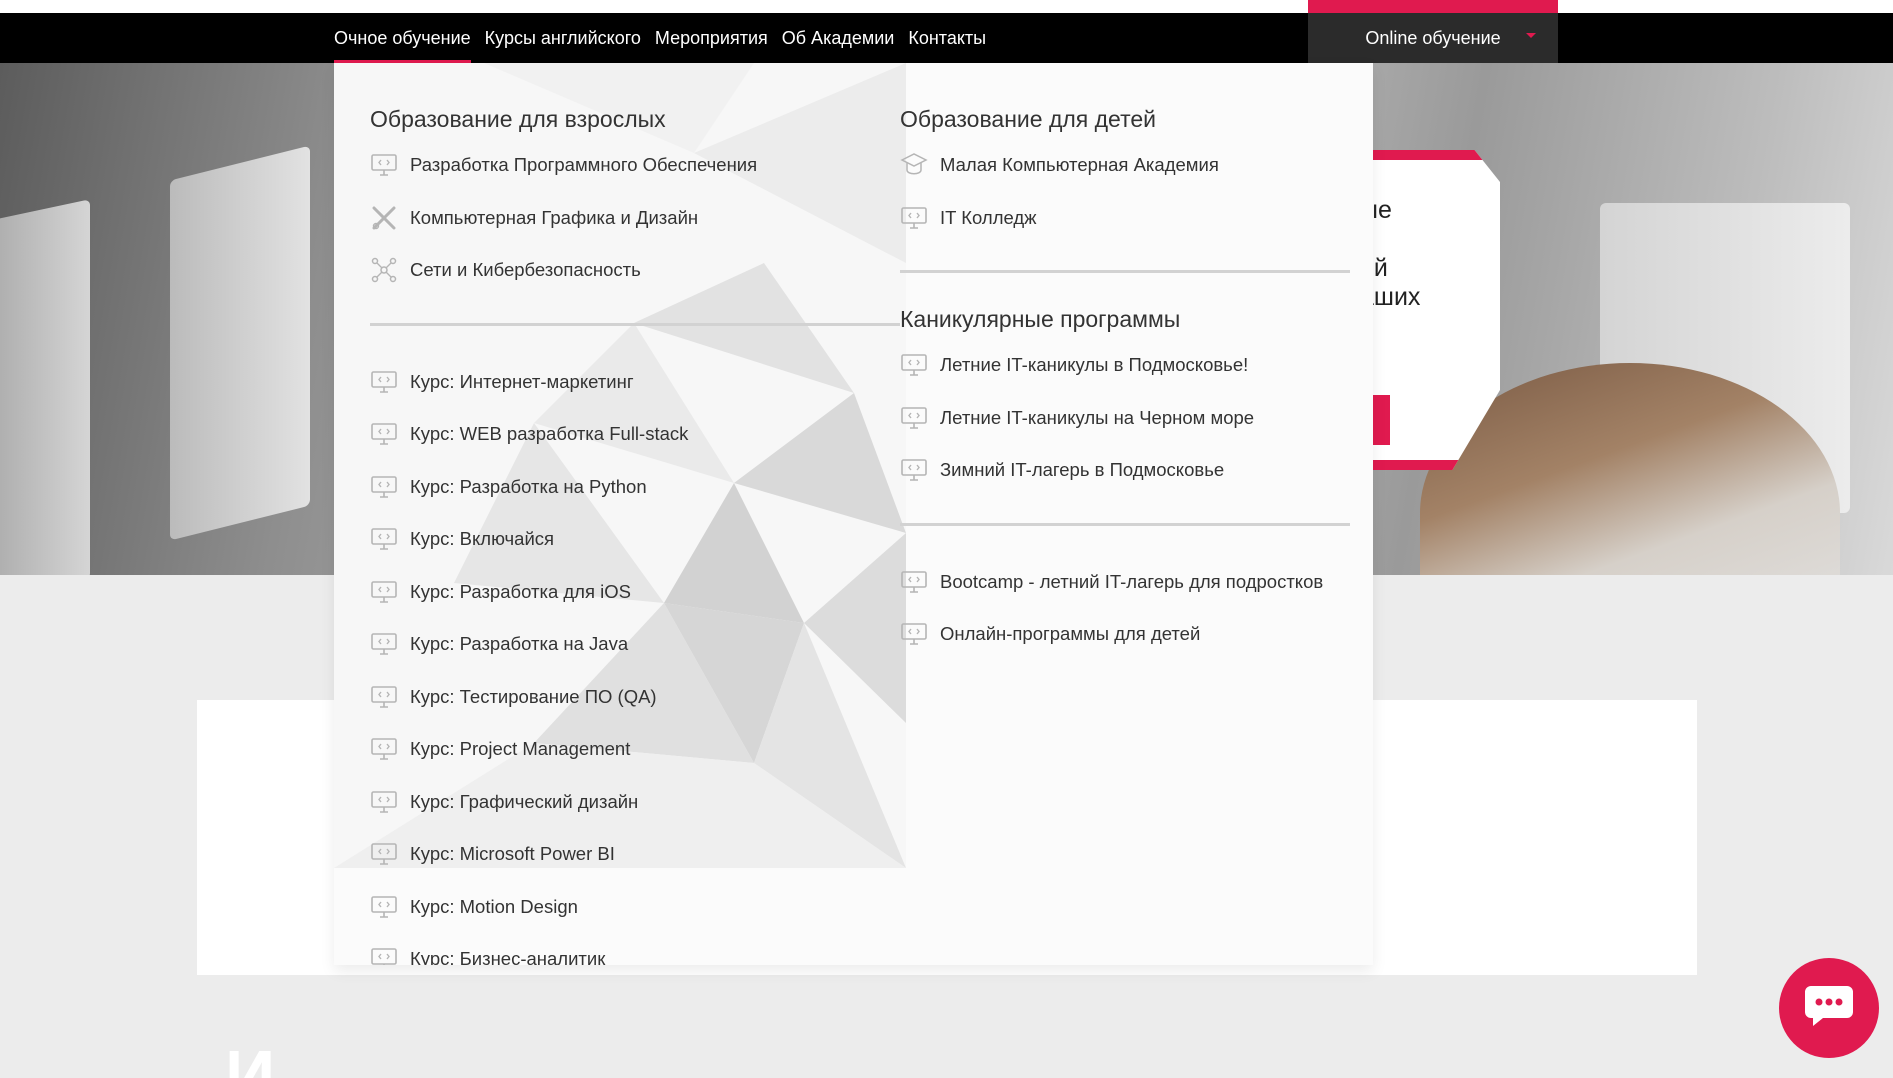  Describe the element at coordinates (518, 119) in the screenshot. I see `adults-heading: Образование для взрослых` at that location.